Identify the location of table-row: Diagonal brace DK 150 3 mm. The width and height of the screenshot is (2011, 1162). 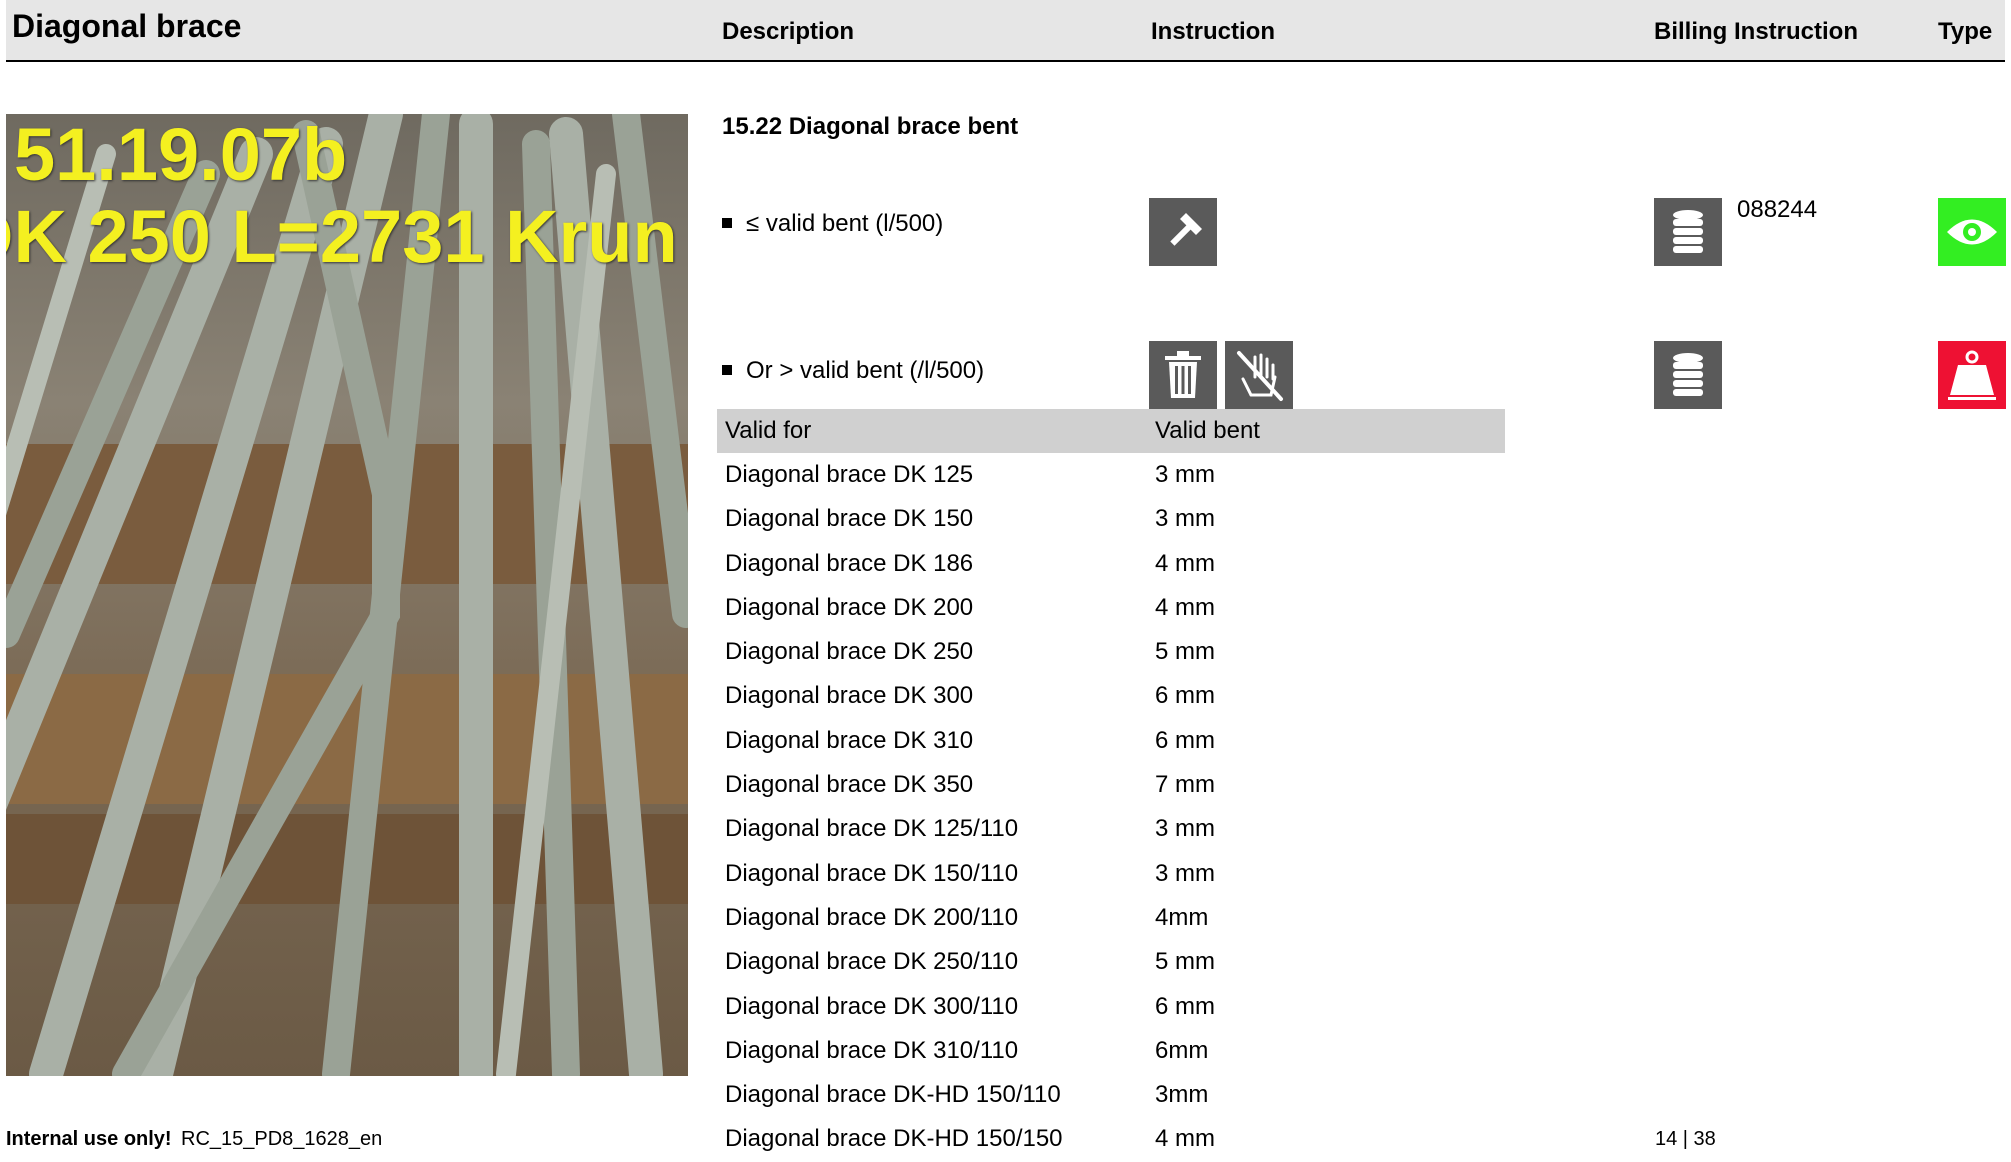
(1111, 519).